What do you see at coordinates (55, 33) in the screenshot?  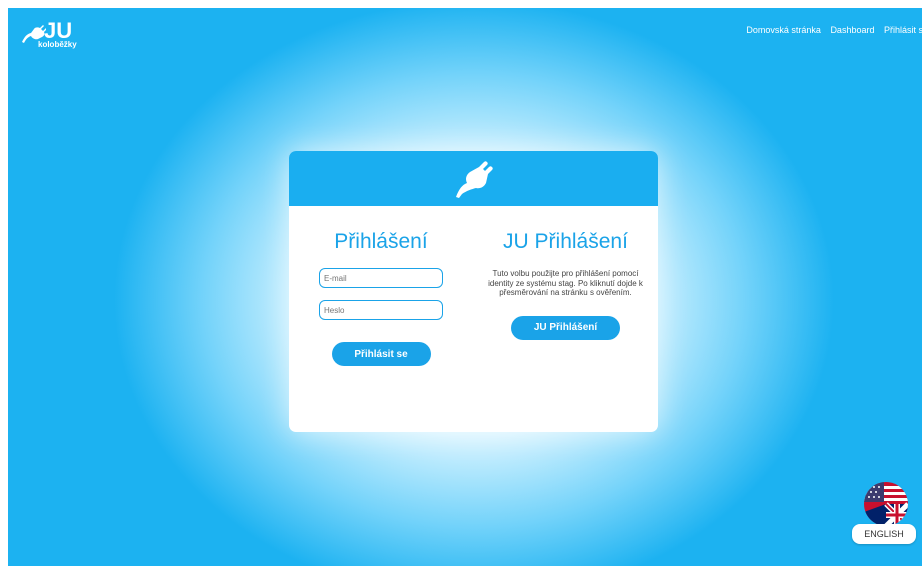 I see `logo: JU koloběžky` at bounding box center [55, 33].